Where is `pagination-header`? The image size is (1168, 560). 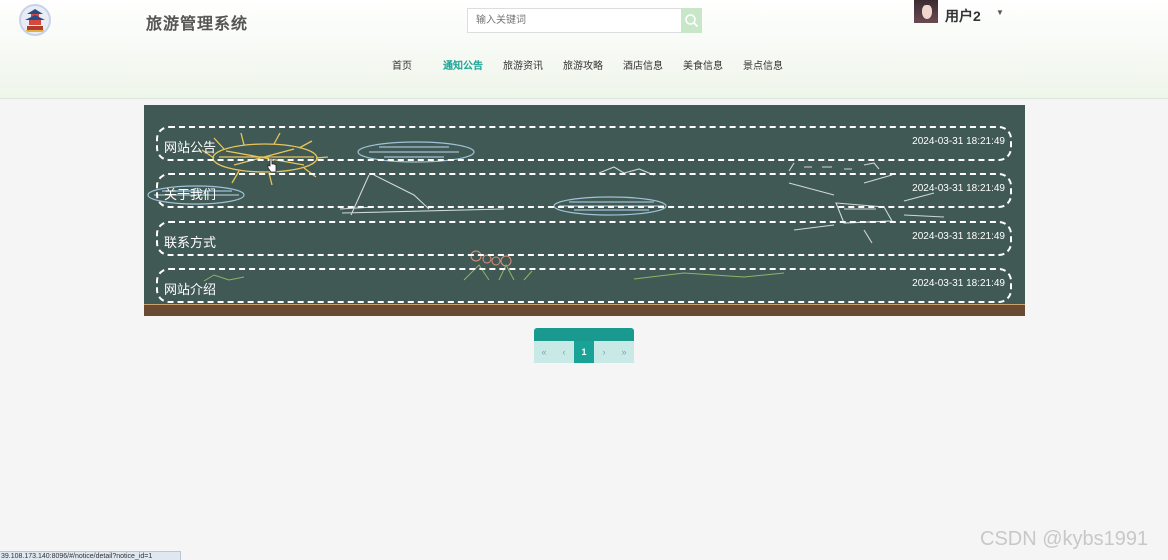
pagination-header is located at coordinates (584, 334).